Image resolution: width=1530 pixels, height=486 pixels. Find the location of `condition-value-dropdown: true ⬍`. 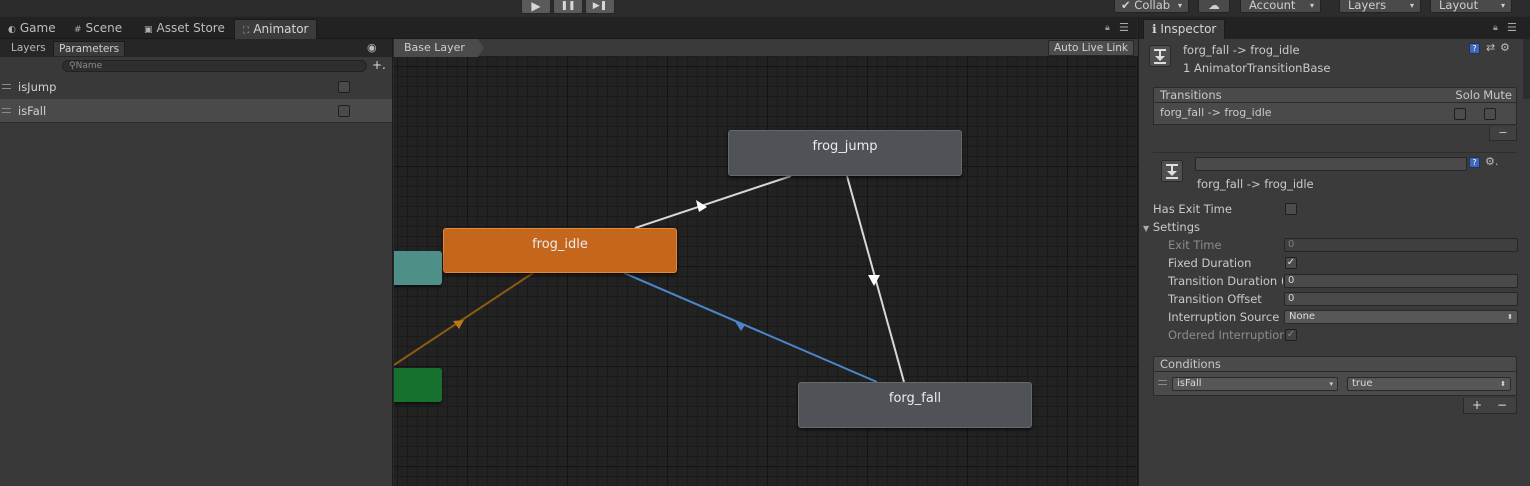

condition-value-dropdown: true ⬍ is located at coordinates (1429, 384).